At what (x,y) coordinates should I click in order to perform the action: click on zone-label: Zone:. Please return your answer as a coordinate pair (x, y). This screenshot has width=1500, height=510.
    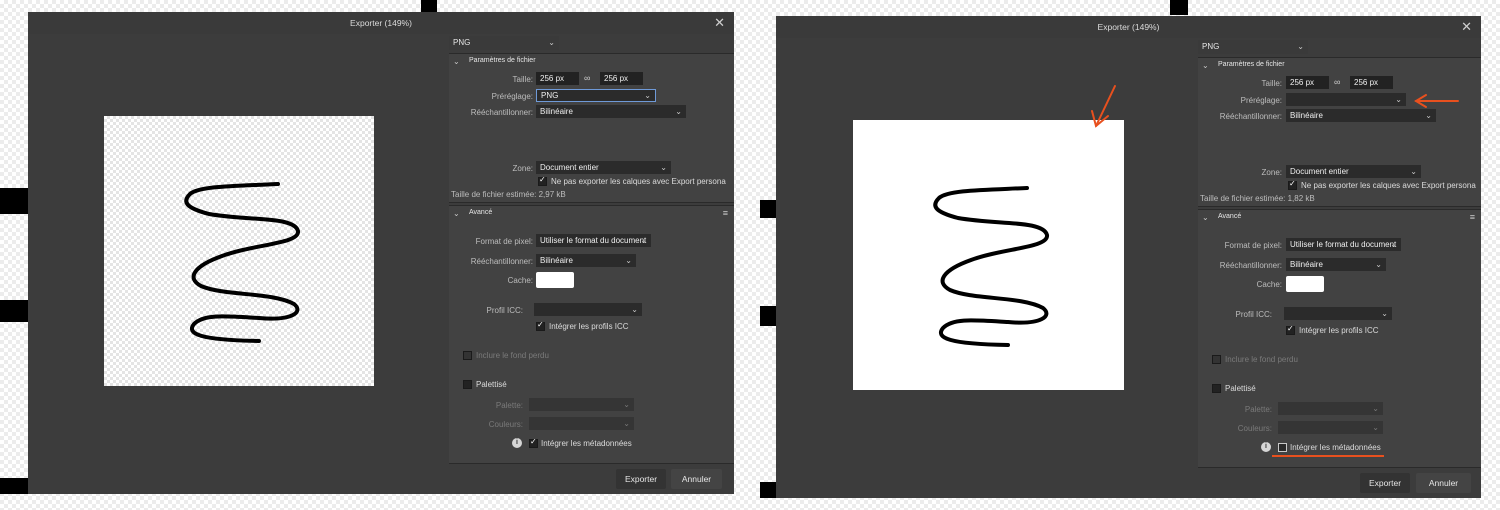
    Looking at the image, I should click on (522, 168).